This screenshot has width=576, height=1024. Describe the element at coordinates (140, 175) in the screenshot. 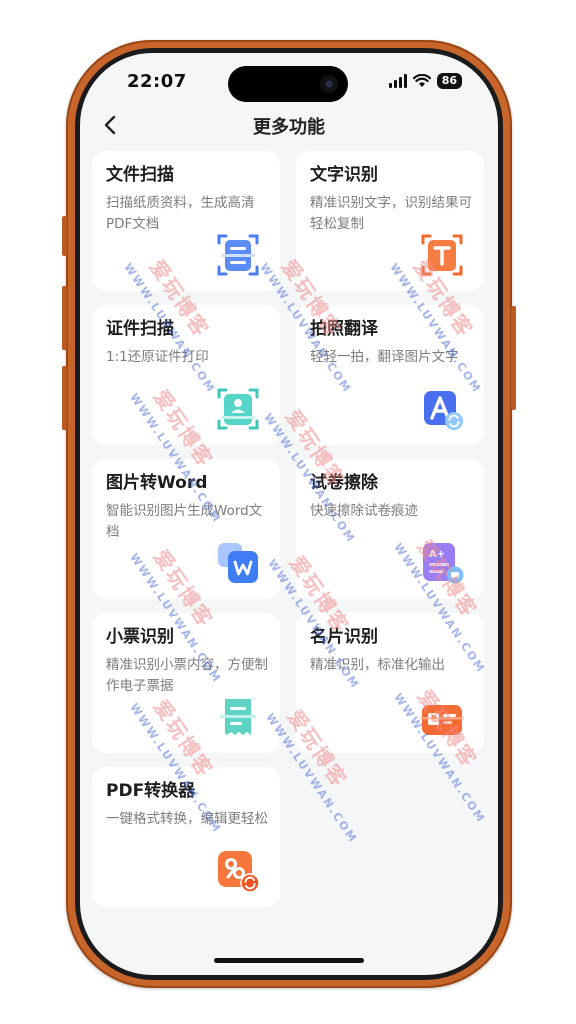

I see `card-title: 文件扫描` at that location.